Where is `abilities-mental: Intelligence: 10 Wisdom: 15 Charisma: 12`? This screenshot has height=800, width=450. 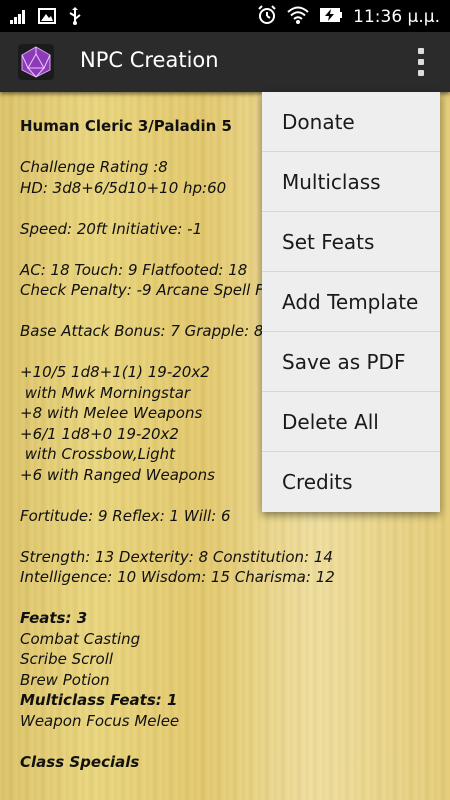 abilities-mental: Intelligence: 10 Wisdom: 15 Charisma: 12 is located at coordinates (177, 577).